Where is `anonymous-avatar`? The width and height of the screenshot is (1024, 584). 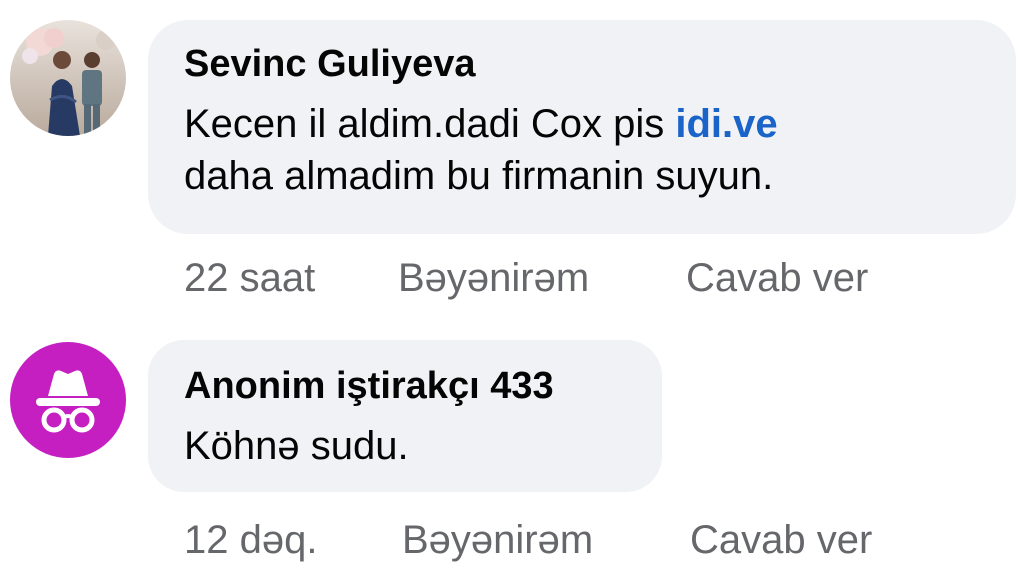
anonymous-avatar is located at coordinates (68, 400).